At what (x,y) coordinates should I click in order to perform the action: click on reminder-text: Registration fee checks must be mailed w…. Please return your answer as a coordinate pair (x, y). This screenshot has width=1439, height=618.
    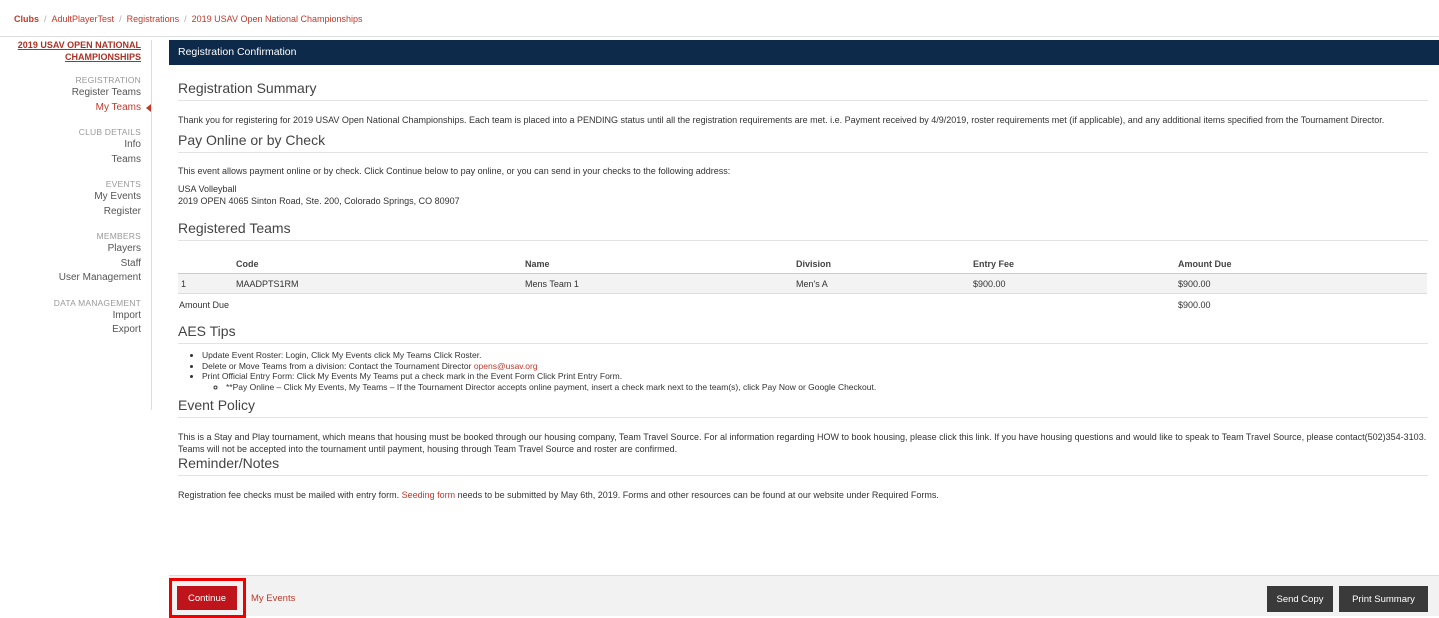
    Looking at the image, I should click on (558, 495).